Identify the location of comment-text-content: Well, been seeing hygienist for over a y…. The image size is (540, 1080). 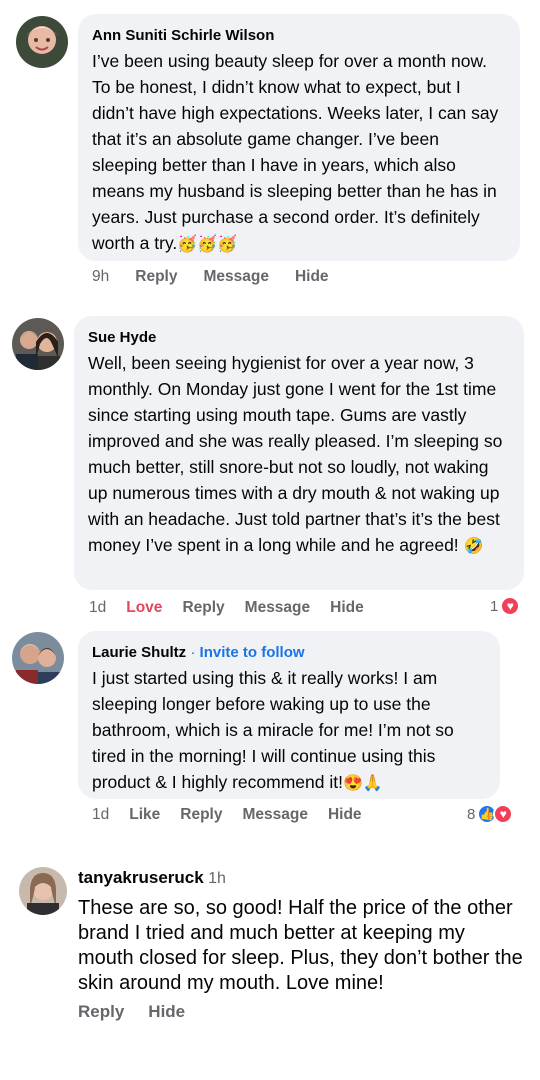
(295, 454).